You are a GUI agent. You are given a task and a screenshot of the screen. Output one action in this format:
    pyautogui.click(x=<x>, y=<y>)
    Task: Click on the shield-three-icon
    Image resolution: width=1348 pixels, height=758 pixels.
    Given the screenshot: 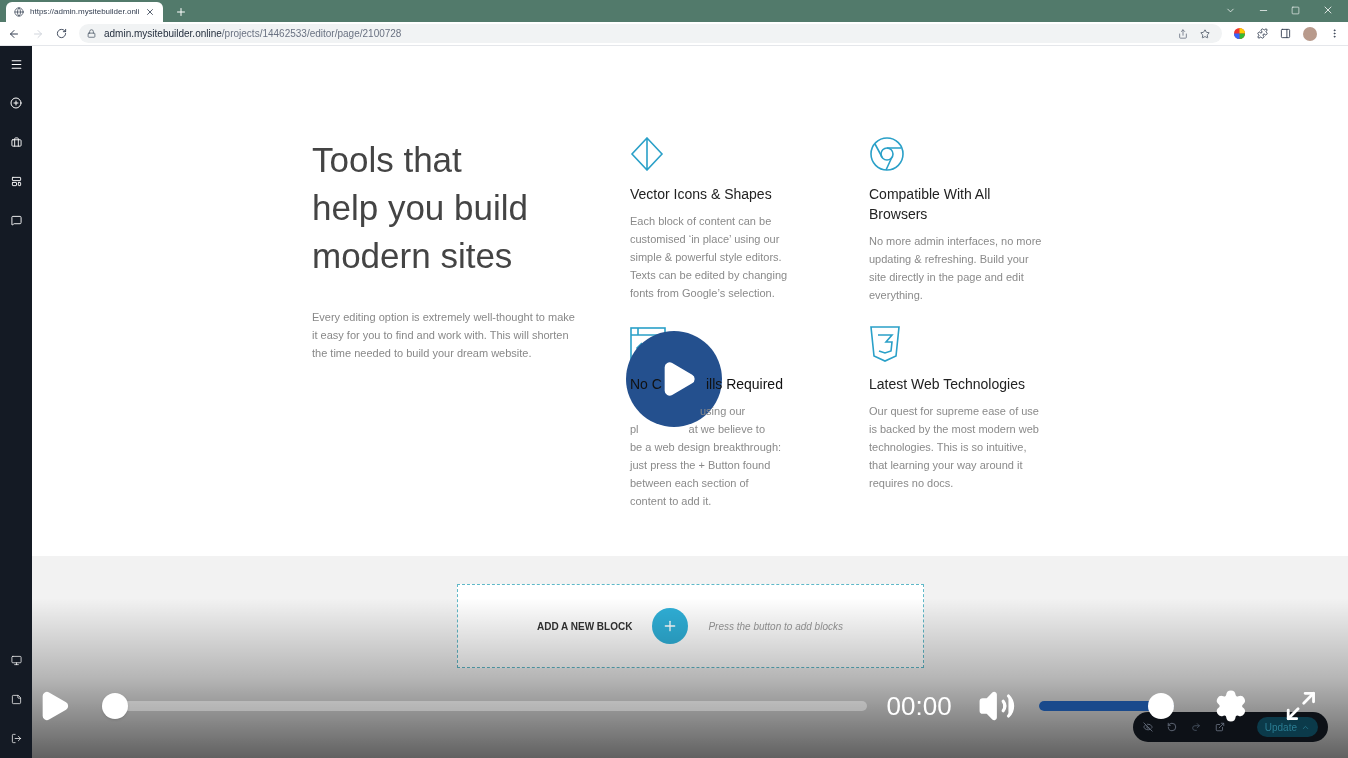 What is the action you would take?
    pyautogui.click(x=885, y=344)
    